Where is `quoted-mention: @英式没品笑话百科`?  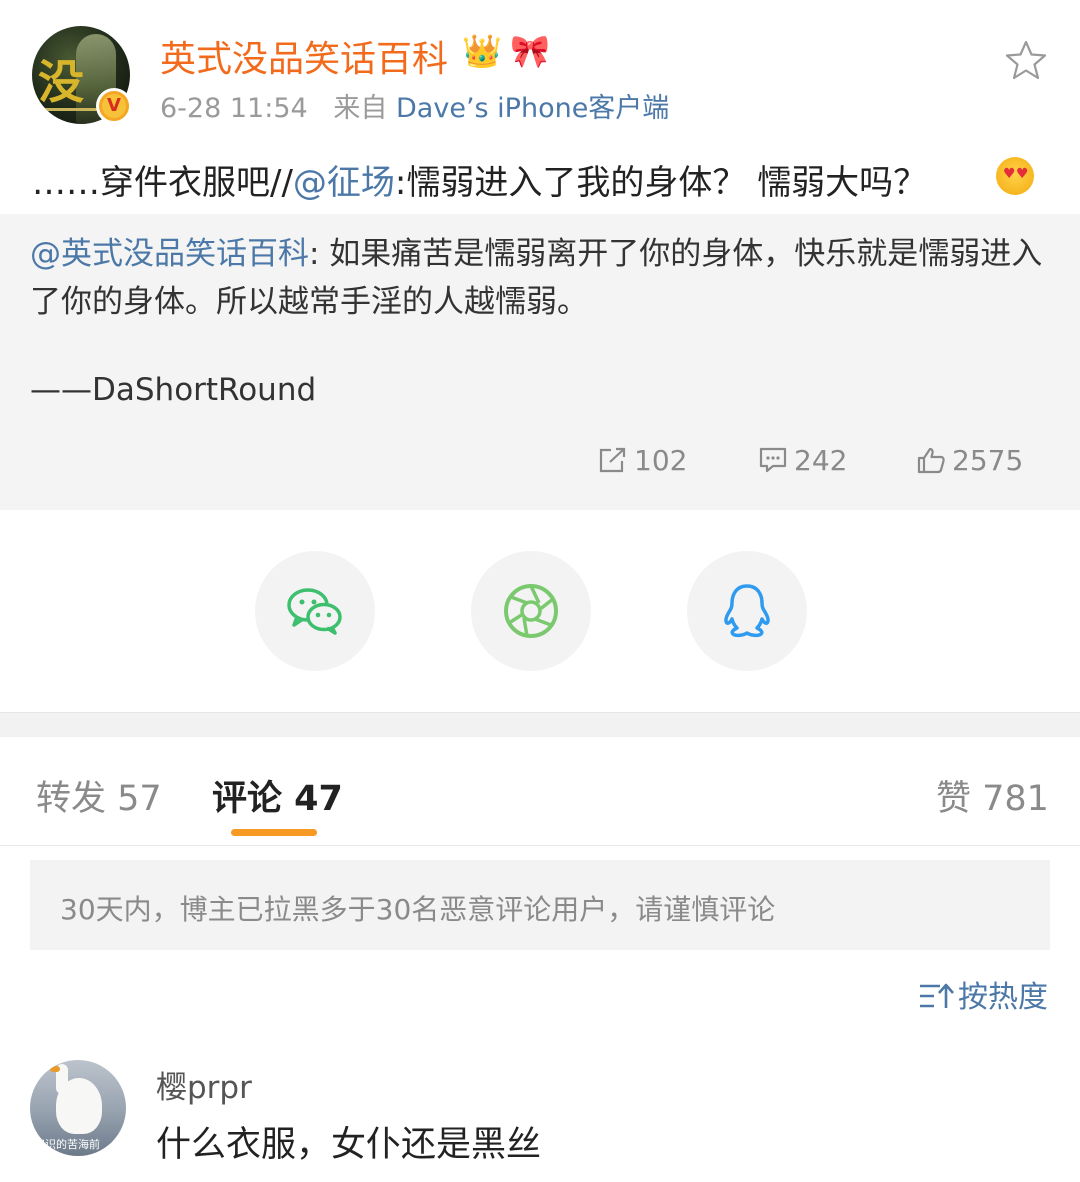
quoted-mention: @英式没品笑话百科 is located at coordinates (169, 254).